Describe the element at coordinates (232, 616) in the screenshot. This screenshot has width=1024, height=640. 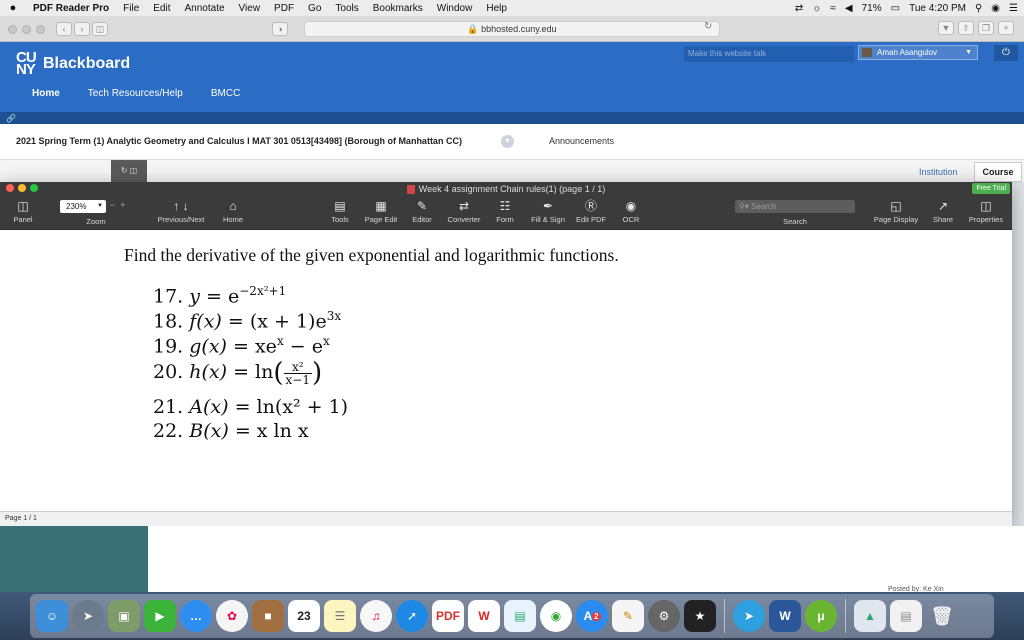
I see `photos-icon: ✿` at that location.